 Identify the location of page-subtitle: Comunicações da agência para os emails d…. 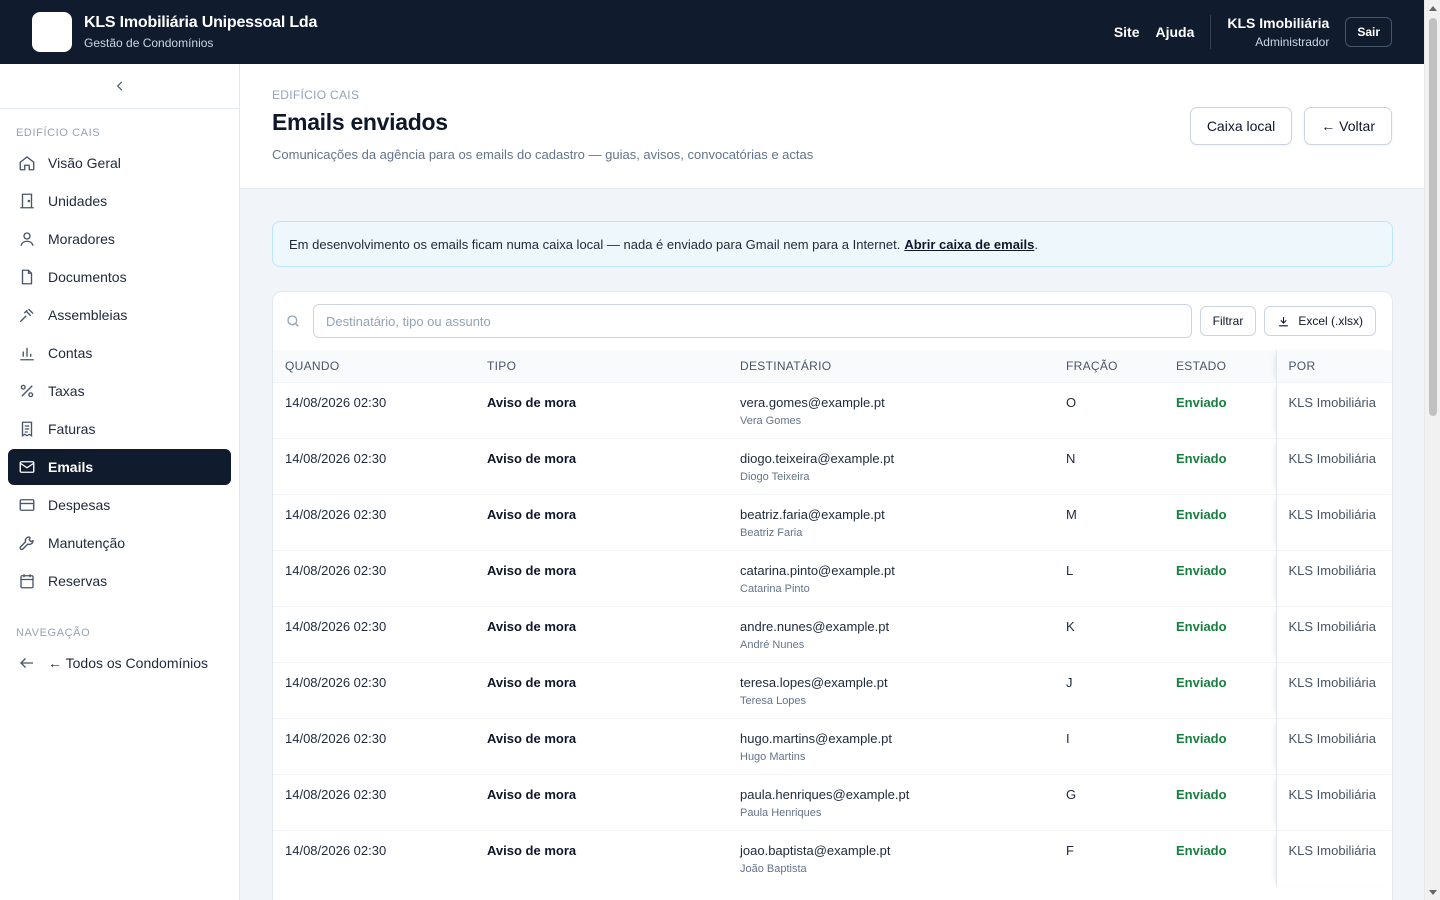
(543, 154).